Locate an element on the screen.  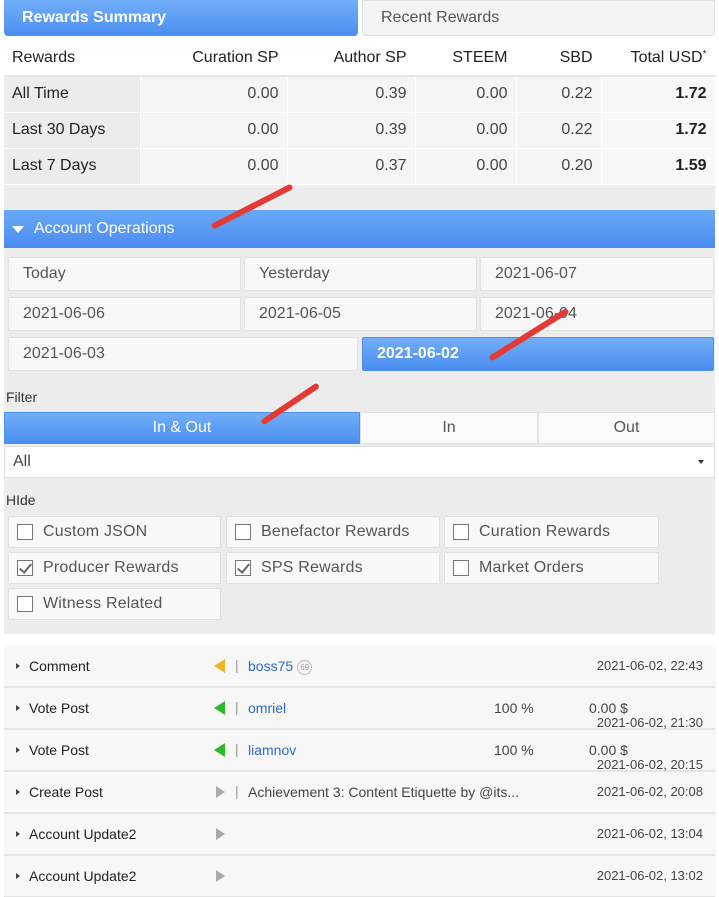
timestamp: 2021-06-02, 21:30 is located at coordinates (649, 722).